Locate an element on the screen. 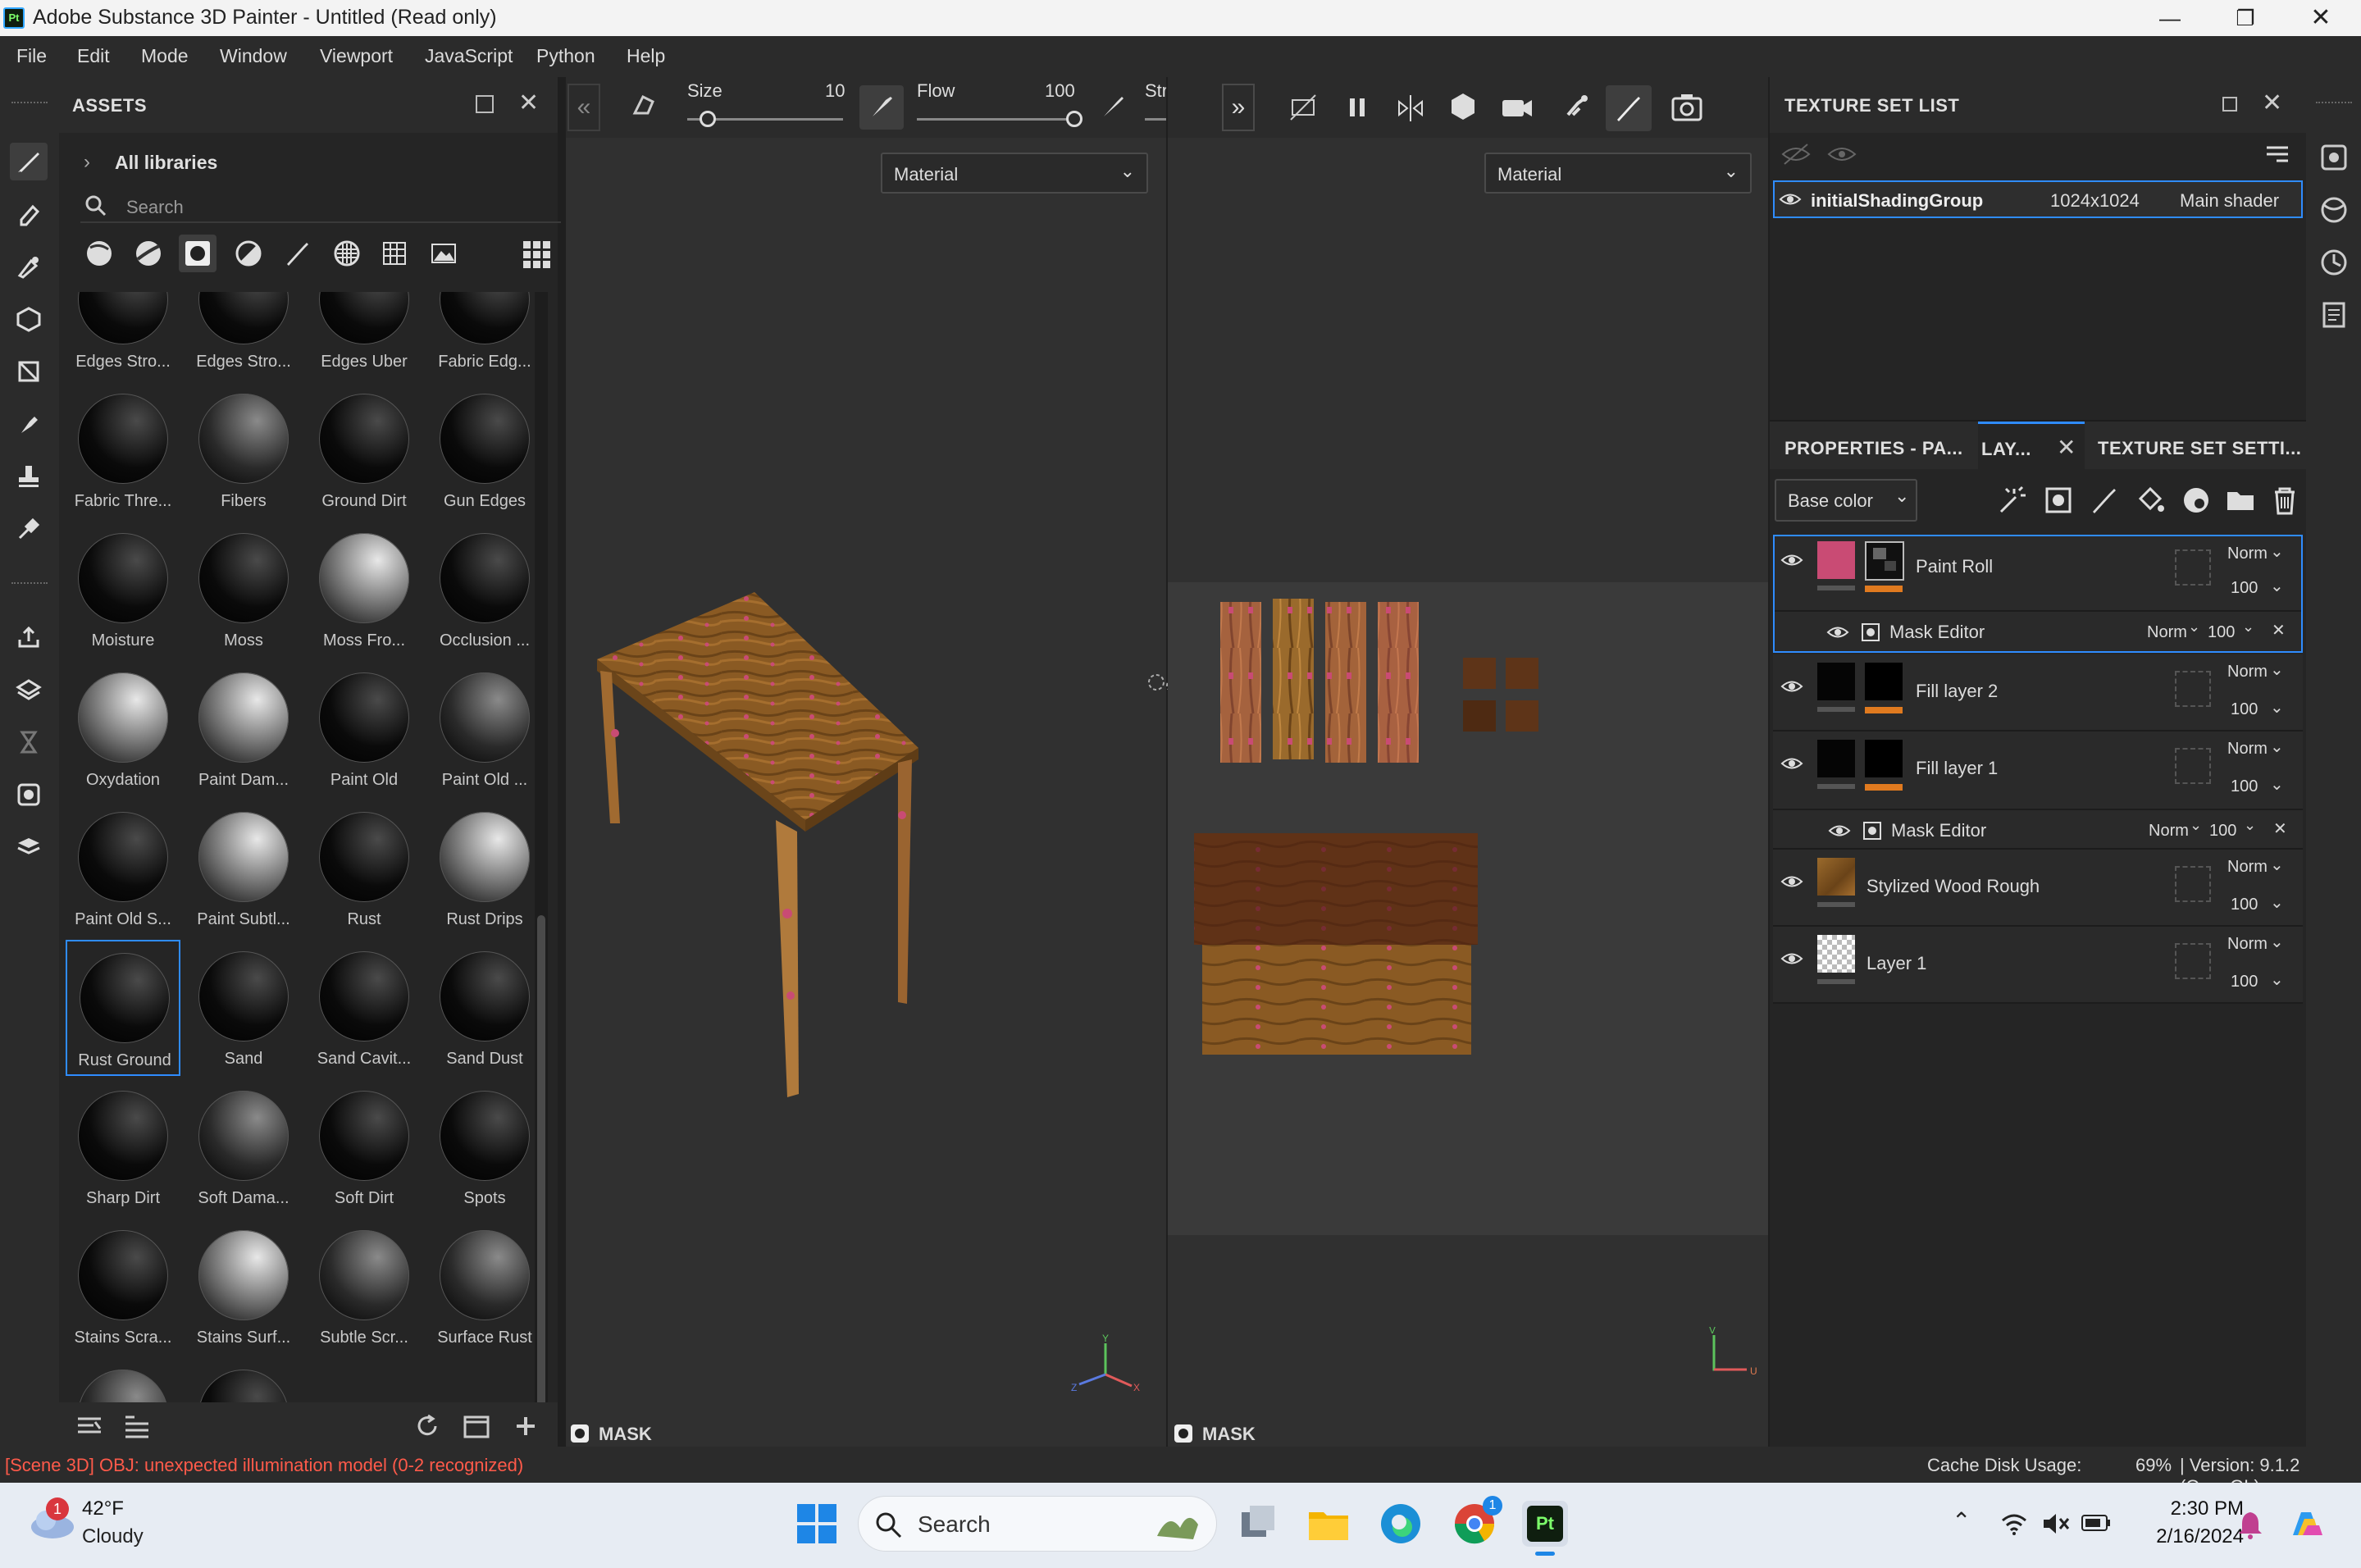 The width and height of the screenshot is (2361, 1568). camera-mode-icon is located at coordinates (1517, 109).